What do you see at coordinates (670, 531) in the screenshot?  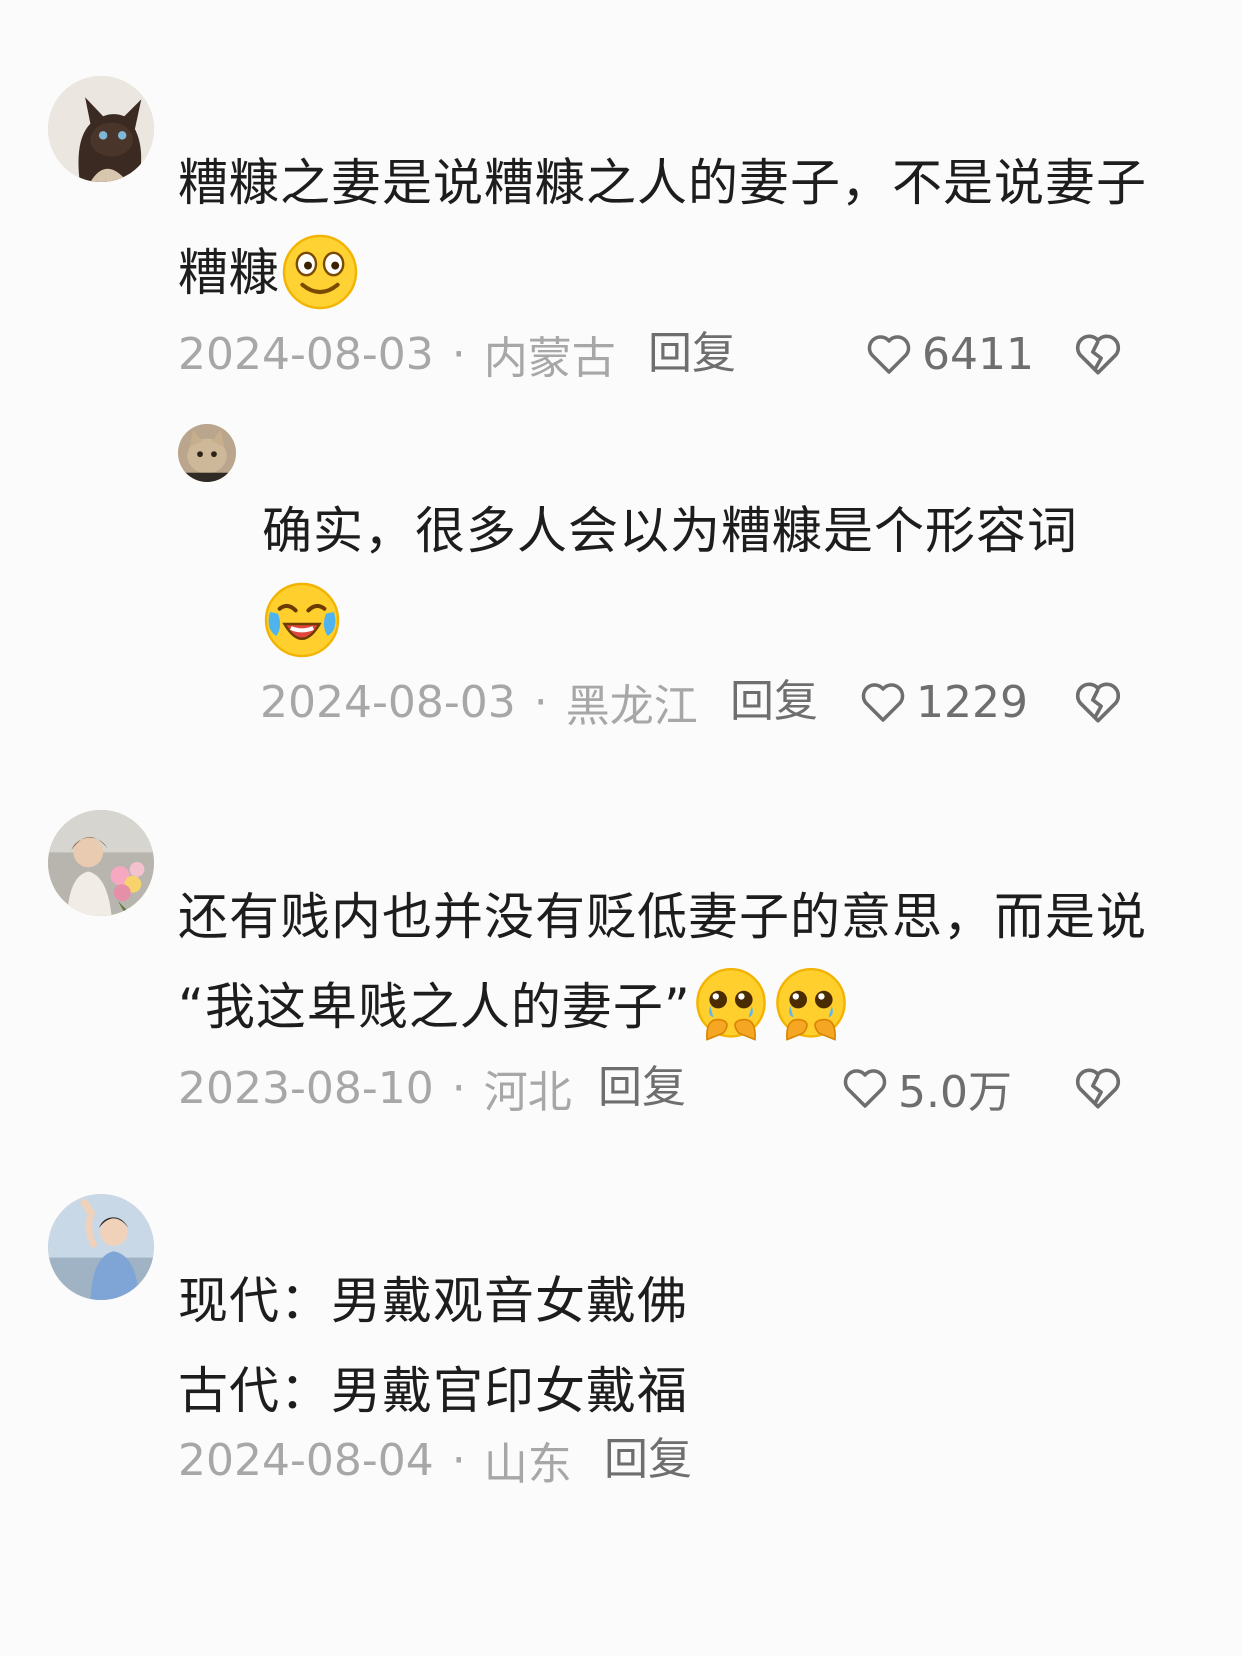 I see `comment-line: 确实，很多人会以为糟糠是个形容词` at bounding box center [670, 531].